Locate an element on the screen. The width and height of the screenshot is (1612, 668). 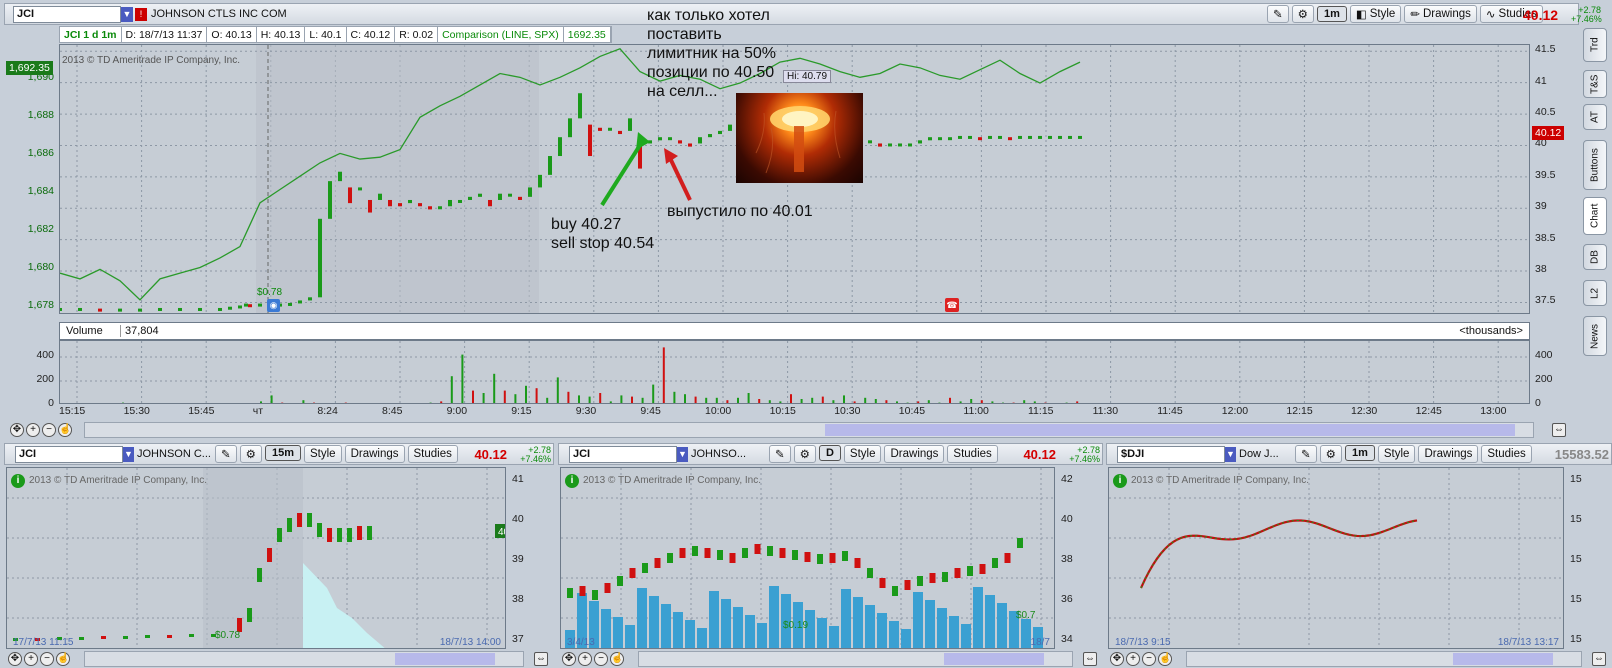
settings-icon: ⚙ is located at coordinates (1302, 14).